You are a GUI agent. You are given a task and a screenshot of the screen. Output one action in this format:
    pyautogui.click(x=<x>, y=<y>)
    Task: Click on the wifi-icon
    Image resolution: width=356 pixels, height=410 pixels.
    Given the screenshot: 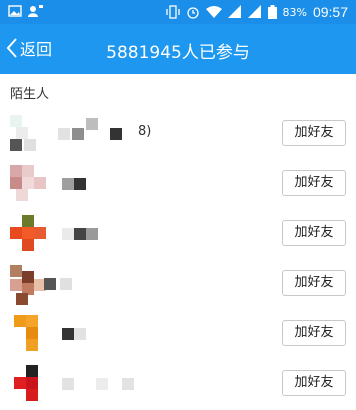 What is the action you would take?
    pyautogui.click(x=213, y=12)
    